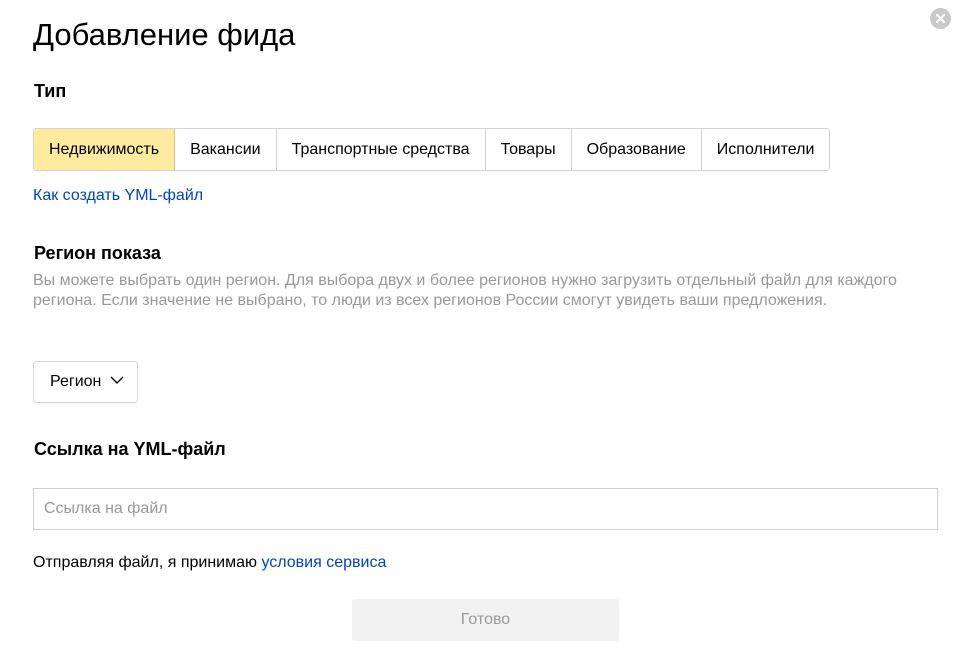  What do you see at coordinates (76, 381) in the screenshot?
I see `region-select-label: Регион` at bounding box center [76, 381].